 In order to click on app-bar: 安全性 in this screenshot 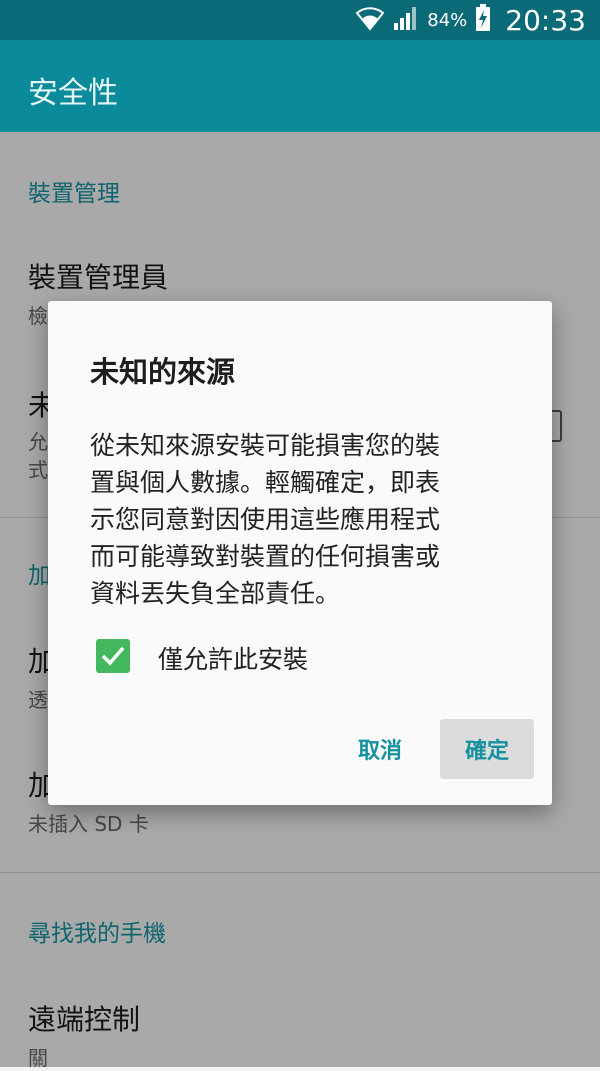, I will do `click(300, 86)`.